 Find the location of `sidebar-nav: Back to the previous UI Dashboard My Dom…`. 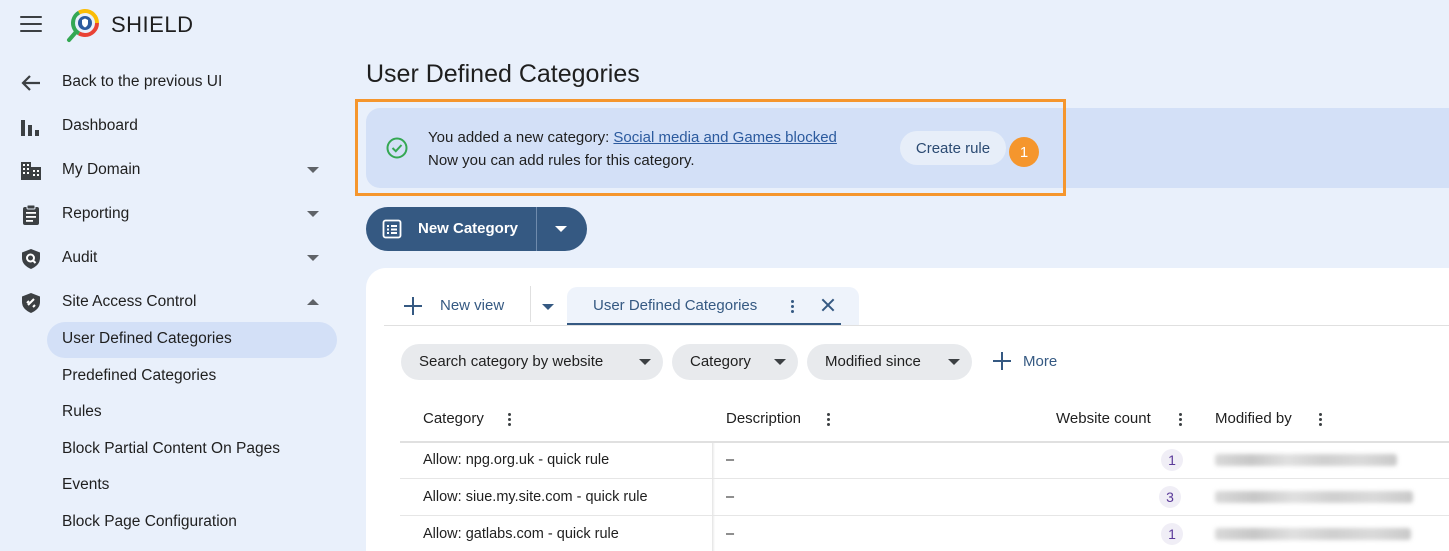

sidebar-nav: Back to the previous UI Dashboard My Dom… is located at coordinates (175, 192).